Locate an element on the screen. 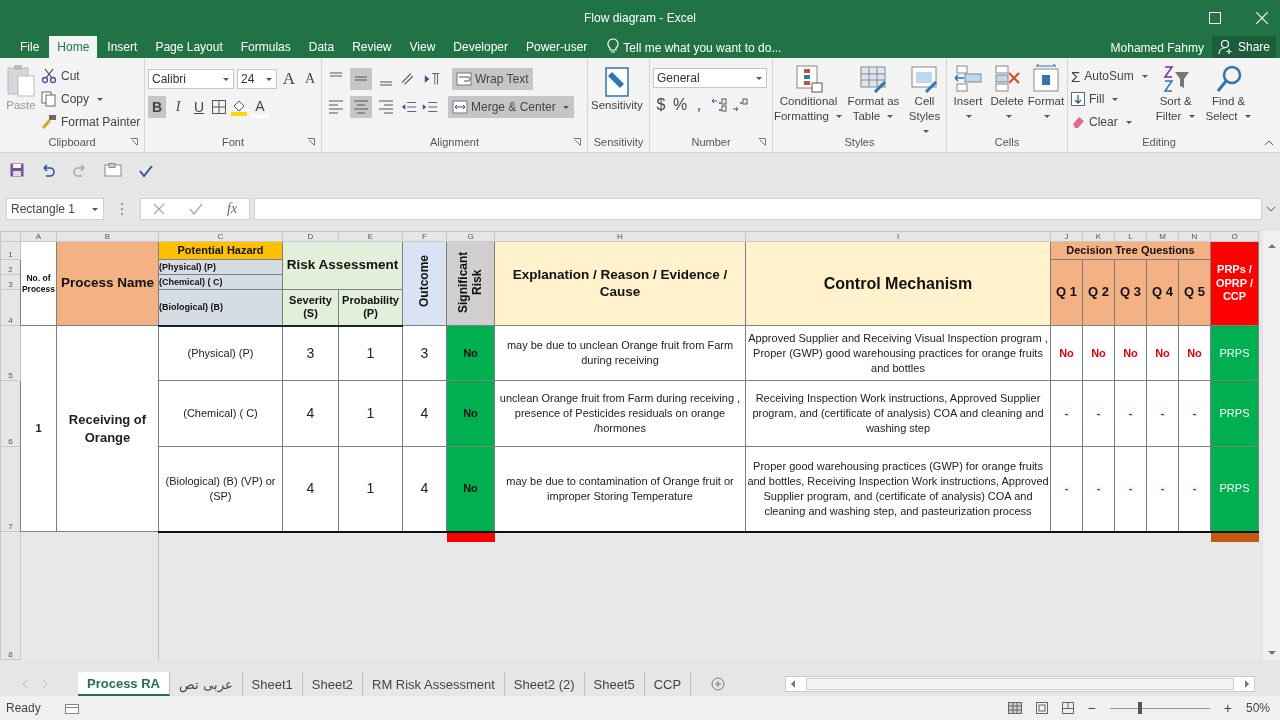 This screenshot has height=720, width=1280. merge-center-button: Merge & Center is located at coordinates (511, 107).